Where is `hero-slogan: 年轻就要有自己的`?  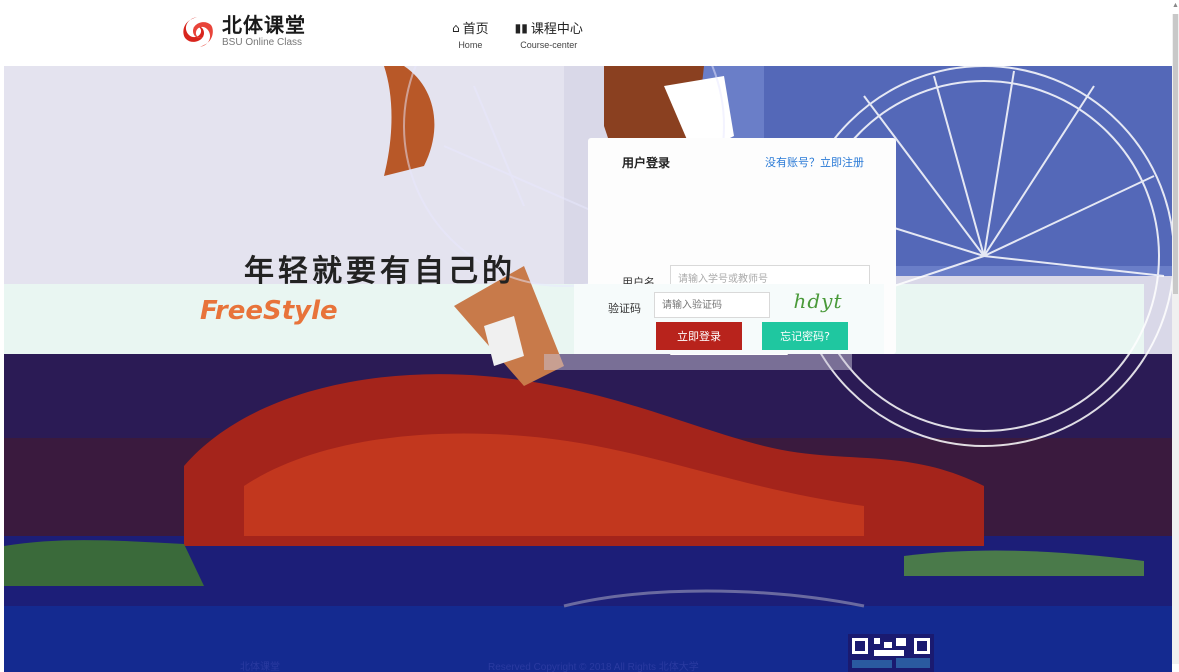
hero-slogan: 年轻就要有自己的 is located at coordinates (380, 271).